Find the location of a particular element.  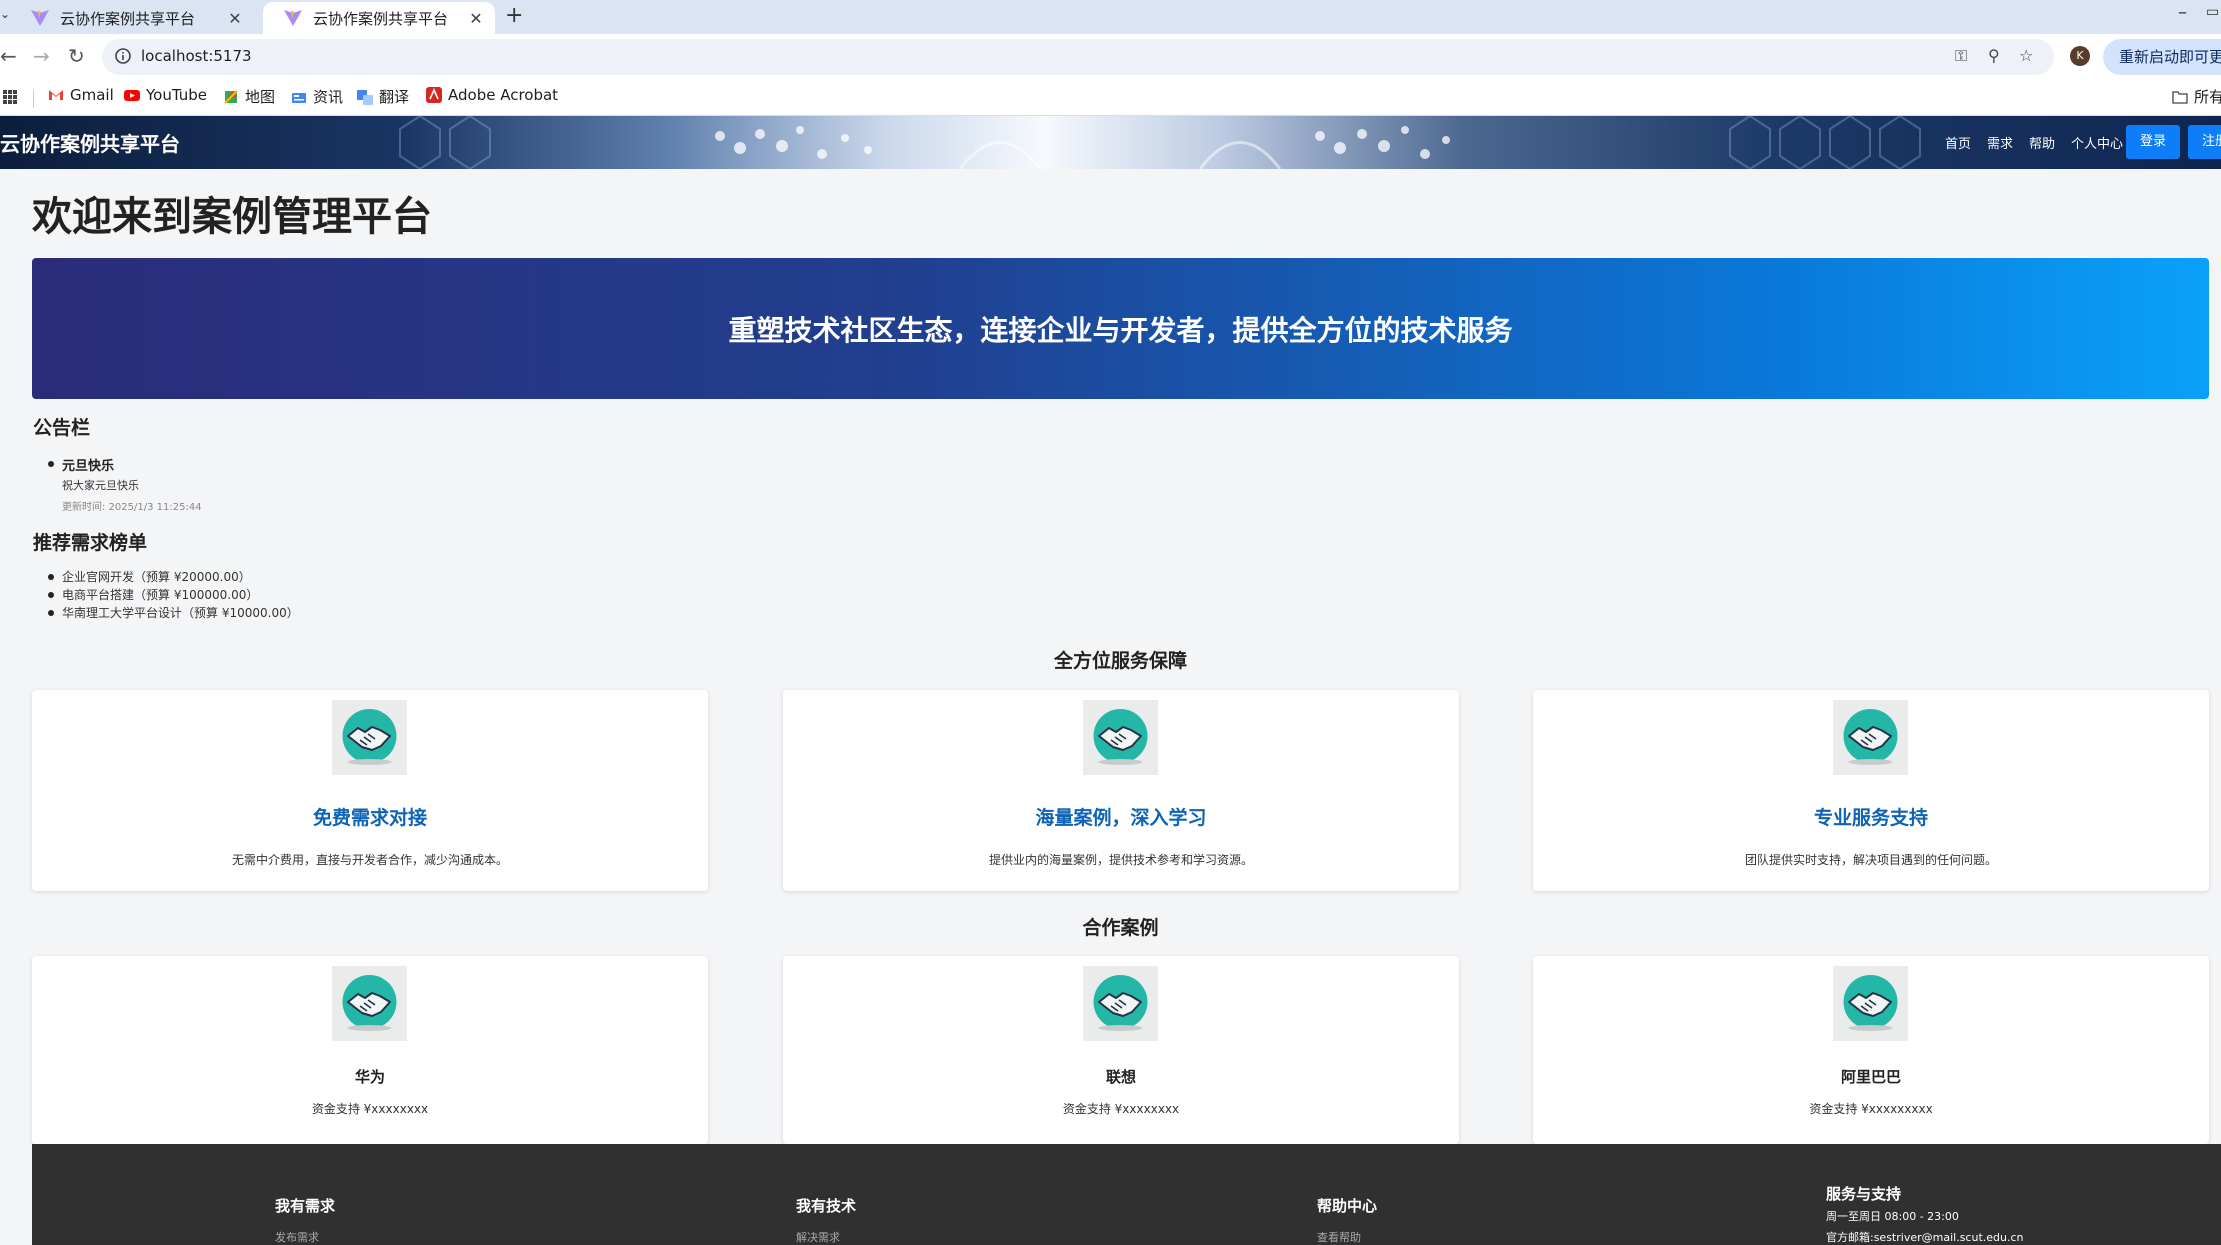

partner-card: 阿里巴巴 资金支持 ¥xxxxxxxxx is located at coordinates (1871, 1050).